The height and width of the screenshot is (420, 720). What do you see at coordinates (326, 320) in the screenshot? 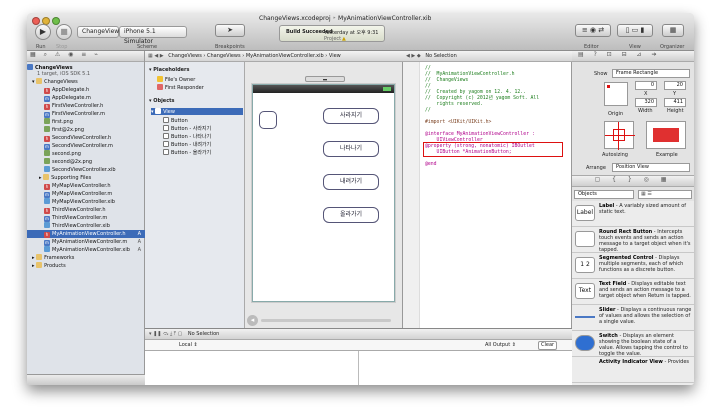
I see `horizontal-scrollbar` at bounding box center [326, 320].